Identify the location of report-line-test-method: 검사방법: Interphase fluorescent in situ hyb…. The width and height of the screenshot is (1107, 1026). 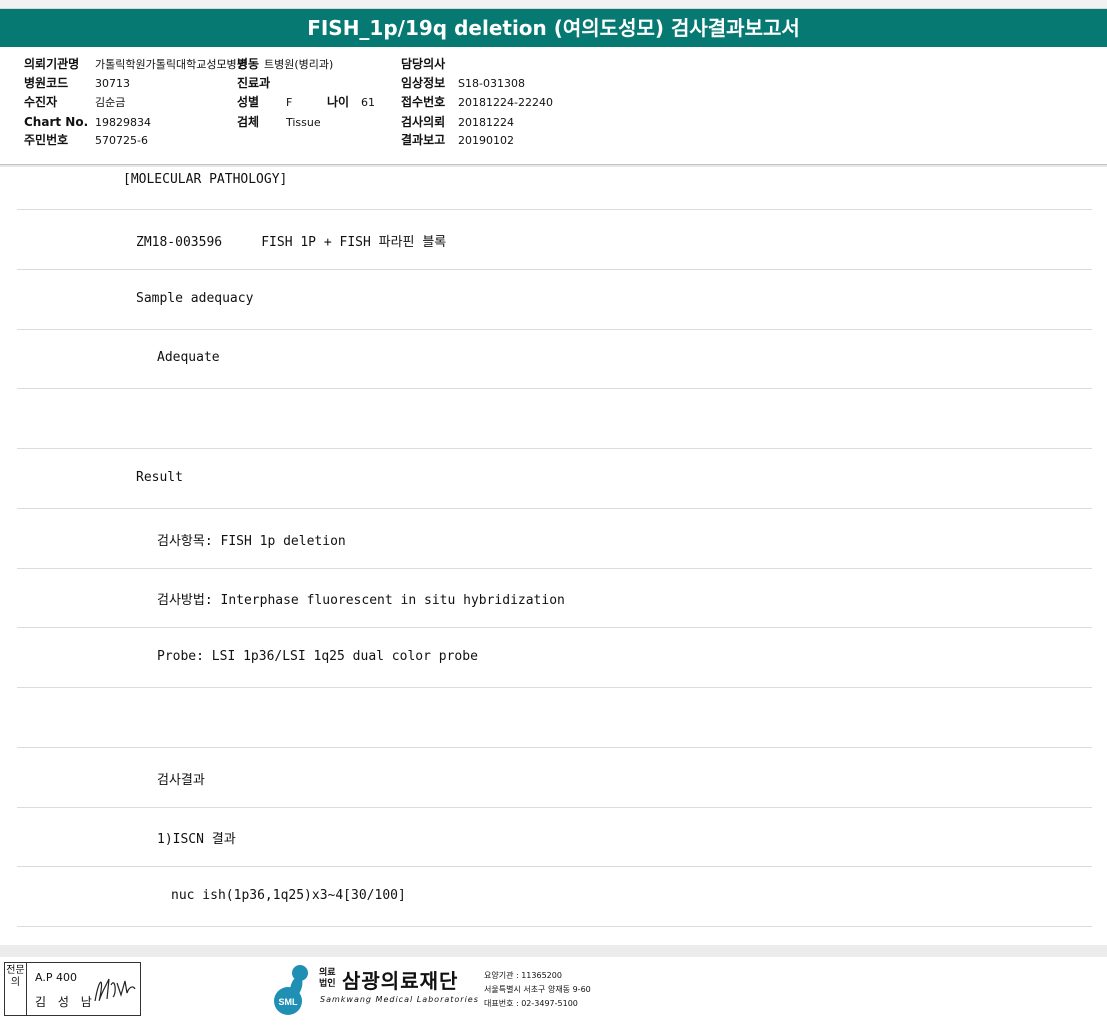
(361, 600).